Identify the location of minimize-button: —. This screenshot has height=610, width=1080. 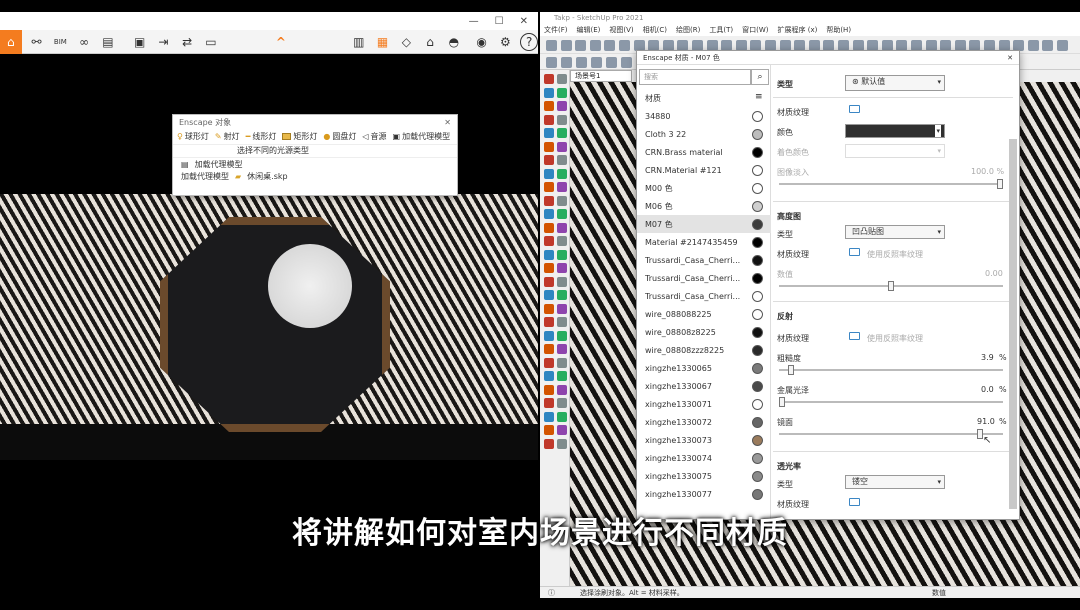
(474, 21).